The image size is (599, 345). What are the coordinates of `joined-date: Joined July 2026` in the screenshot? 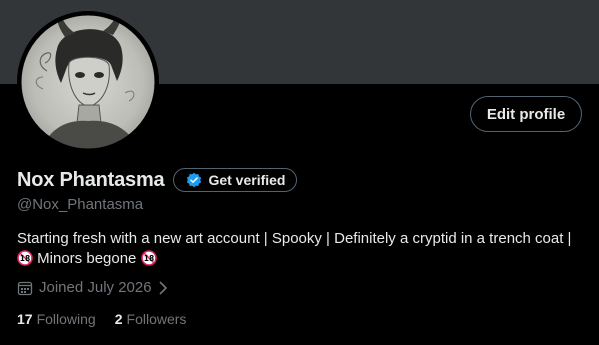 It's located at (92, 287).